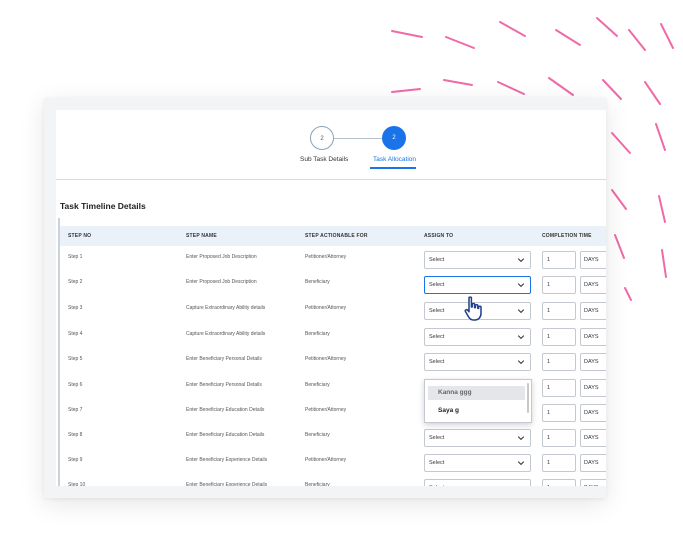 This screenshot has width=683, height=547. I want to click on cell-step-no: Step 1, so click(75, 257).